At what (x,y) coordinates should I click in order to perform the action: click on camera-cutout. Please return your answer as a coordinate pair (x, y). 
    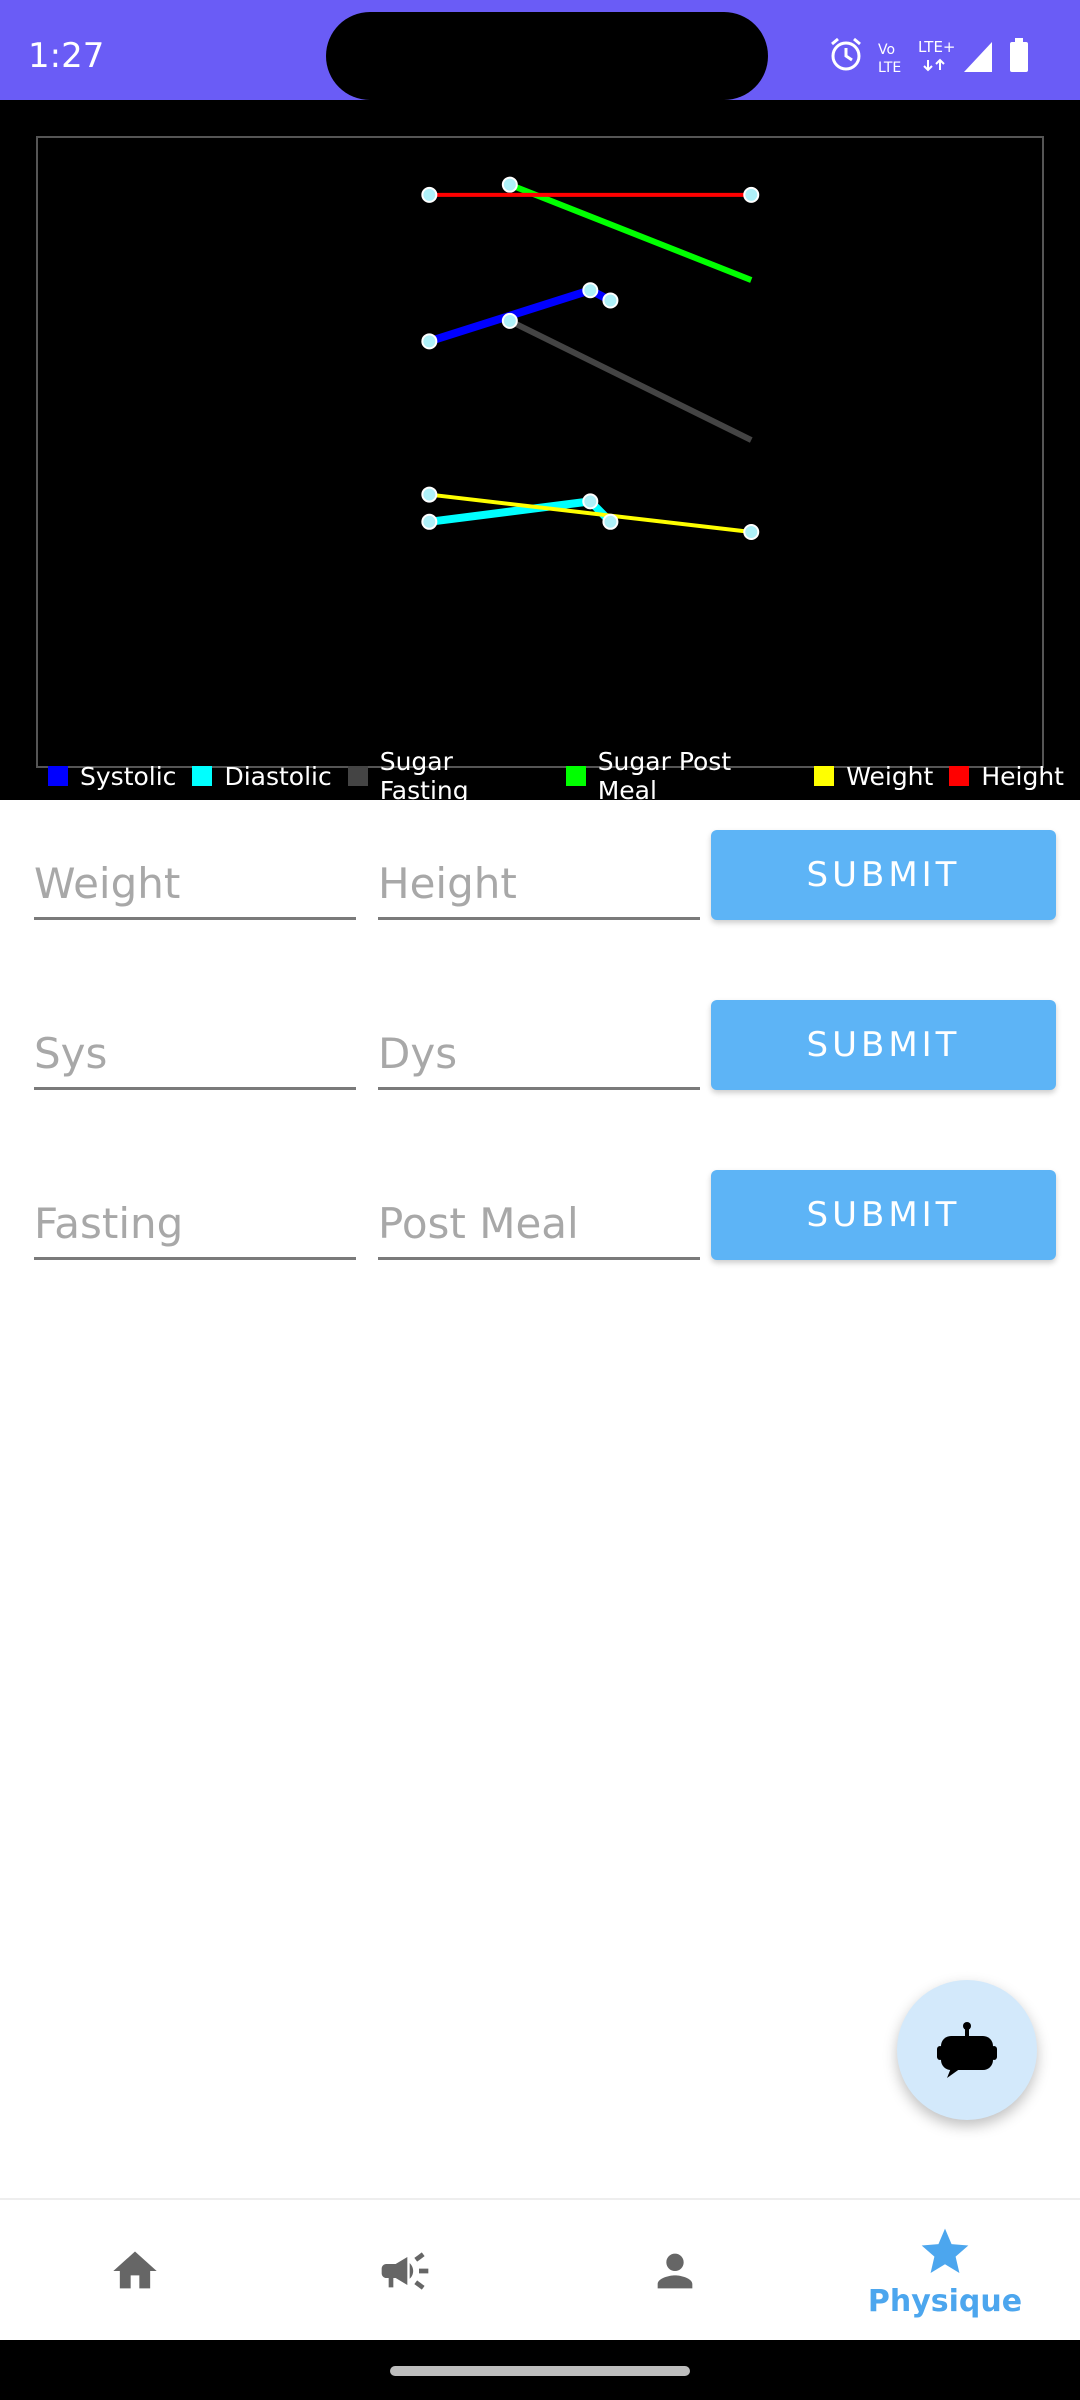
    Looking at the image, I should click on (547, 56).